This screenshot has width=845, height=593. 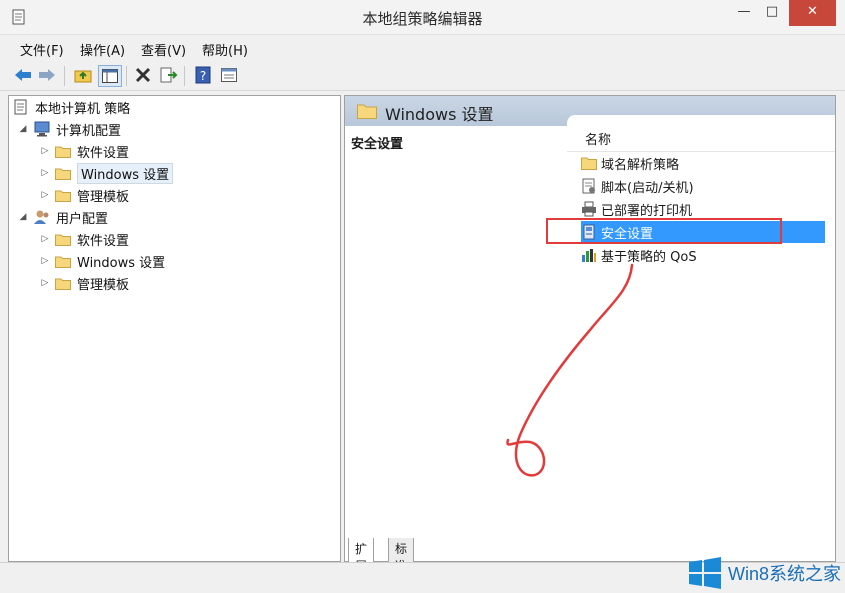 I want to click on annotation-highlight-box, so click(x=664, y=231).